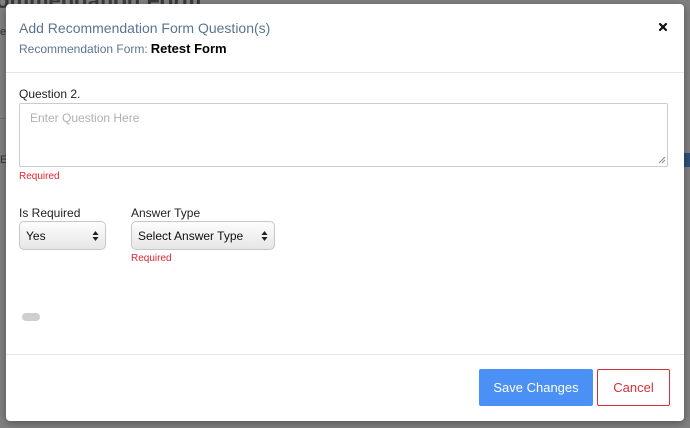 The width and height of the screenshot is (690, 428). I want to click on question-label: Question 2., so click(50, 94).